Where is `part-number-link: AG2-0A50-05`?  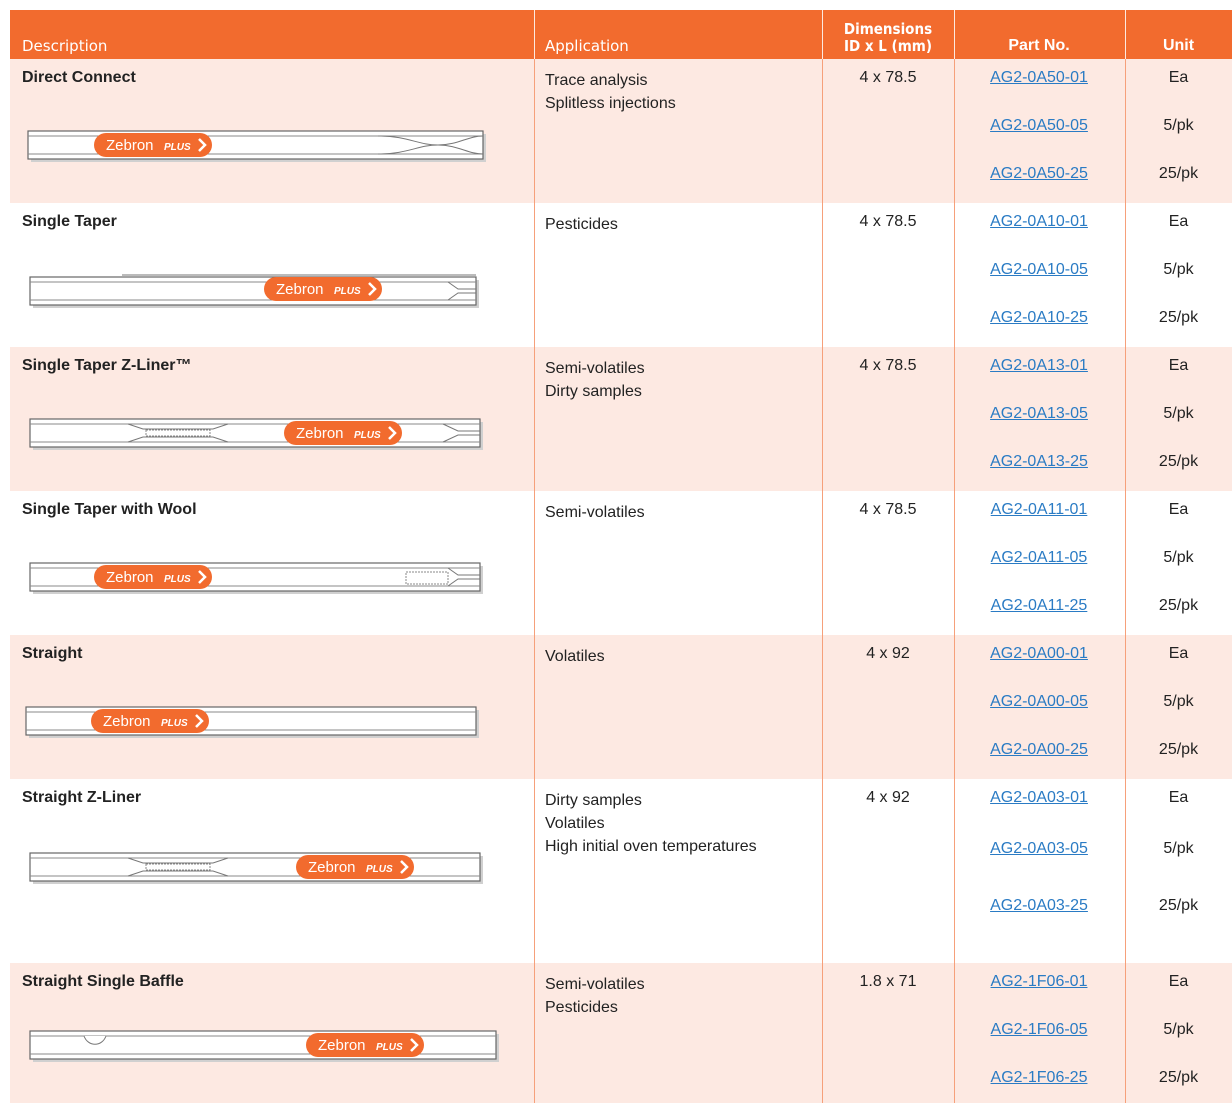
part-number-link: AG2-0A50-05 is located at coordinates (1039, 125).